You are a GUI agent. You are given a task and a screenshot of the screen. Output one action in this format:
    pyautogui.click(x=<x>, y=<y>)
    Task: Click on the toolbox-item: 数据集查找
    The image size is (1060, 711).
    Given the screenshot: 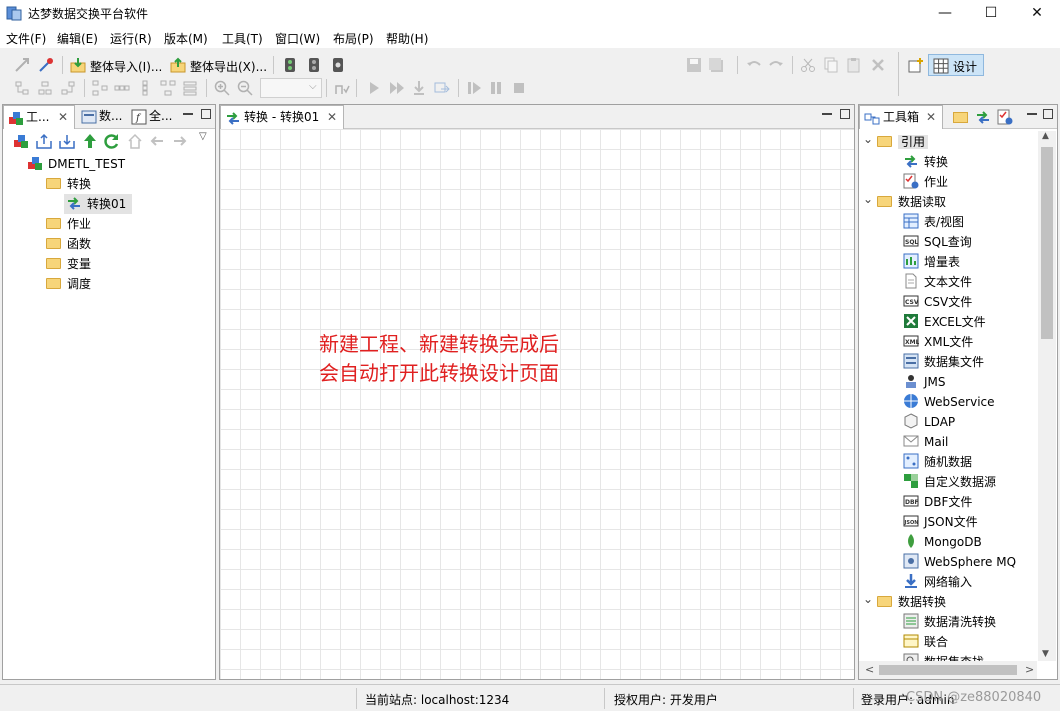 What is the action you would take?
    pyautogui.click(x=943, y=656)
    